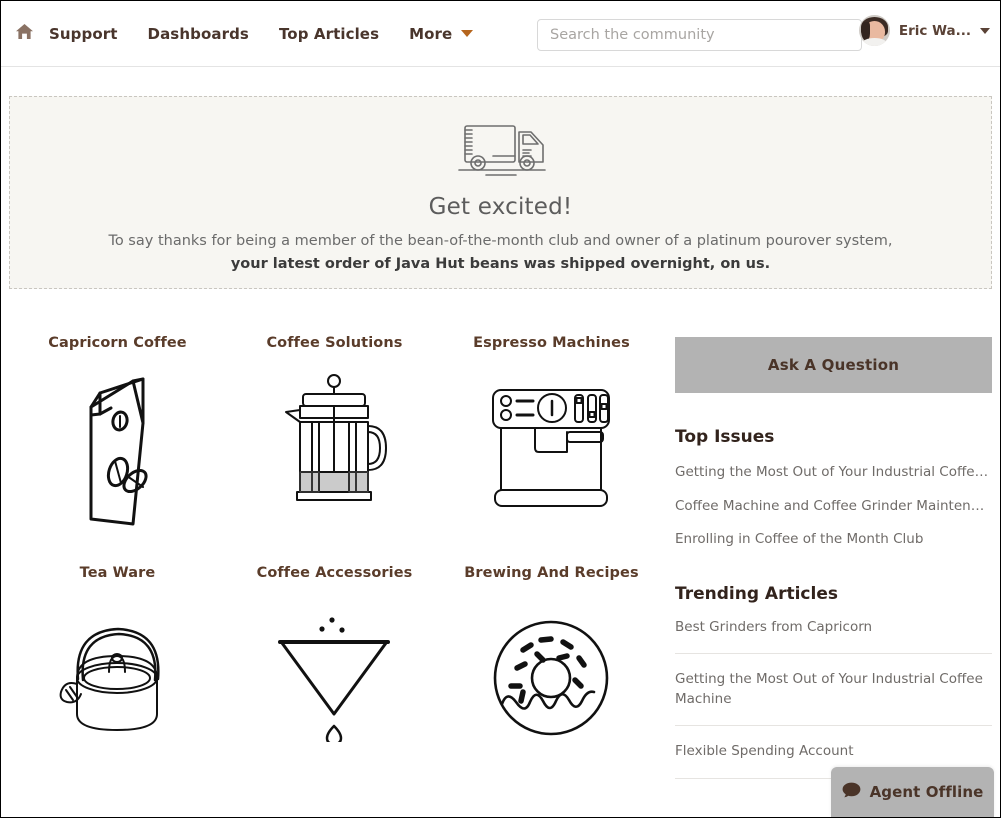 The image size is (1001, 818). I want to click on home-link, so click(24, 34).